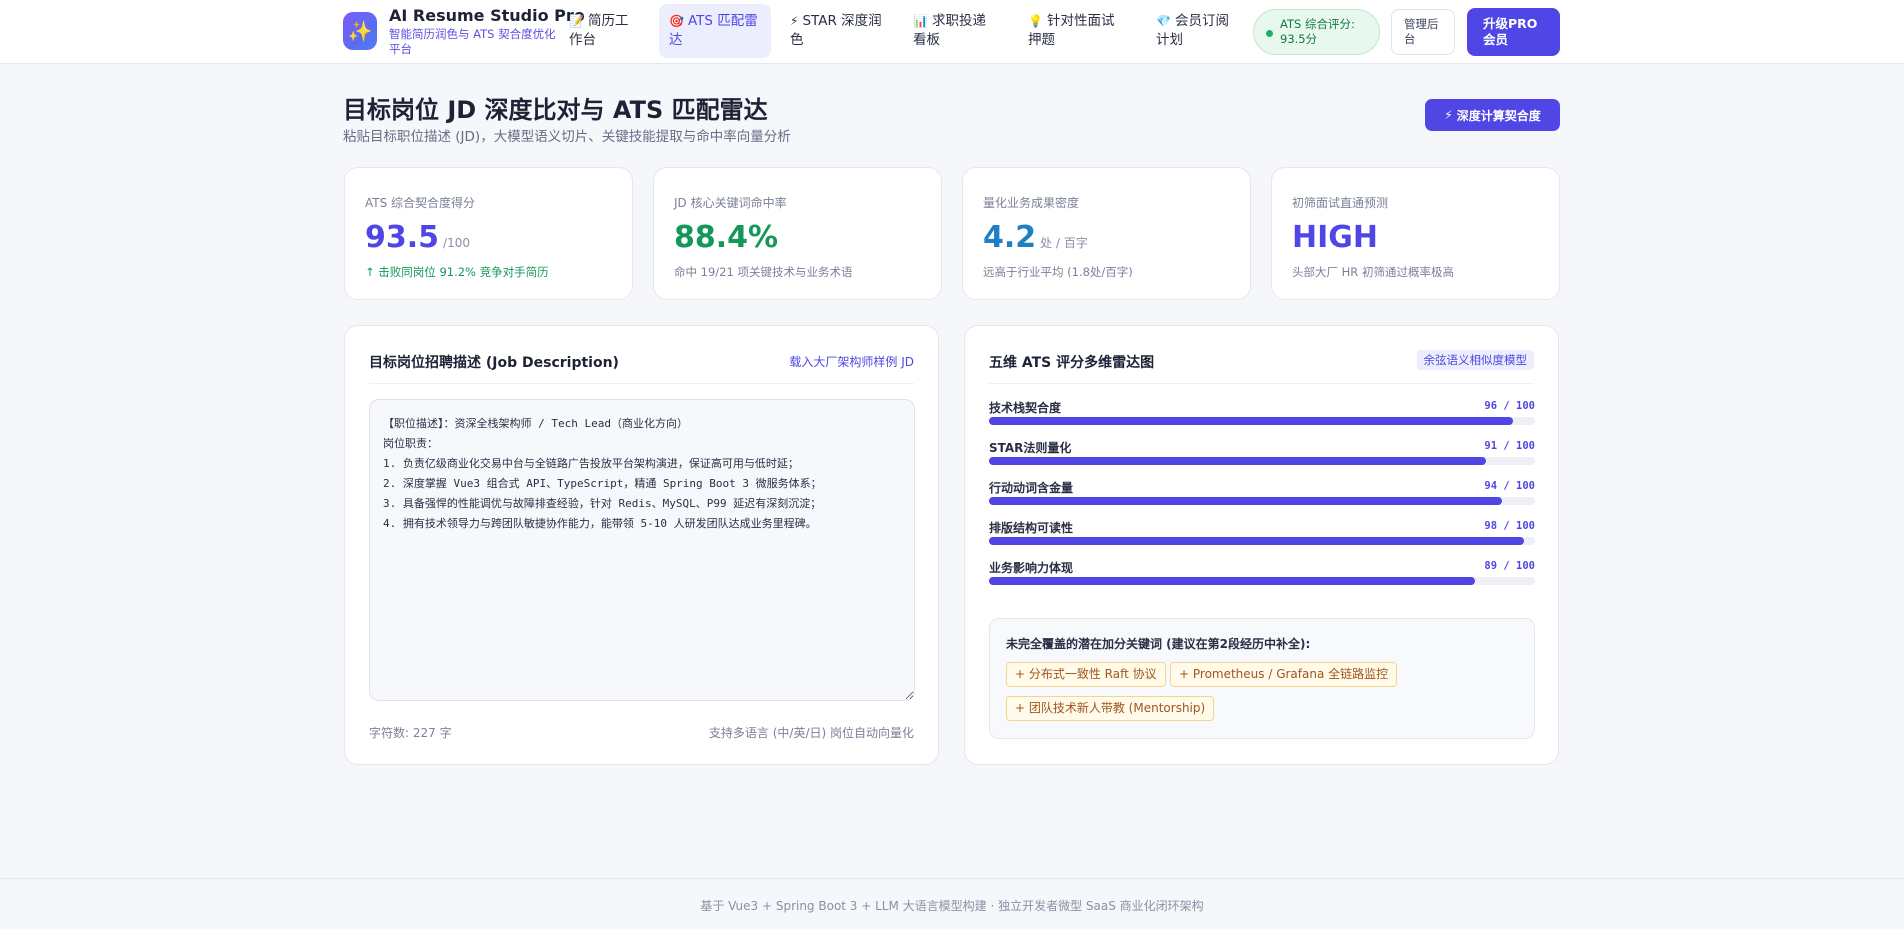 The height and width of the screenshot is (929, 1904). Describe the element at coordinates (715, 31) in the screenshot. I see `nav-item-ats-radar: 🎯 ATS 匹配雷达` at that location.